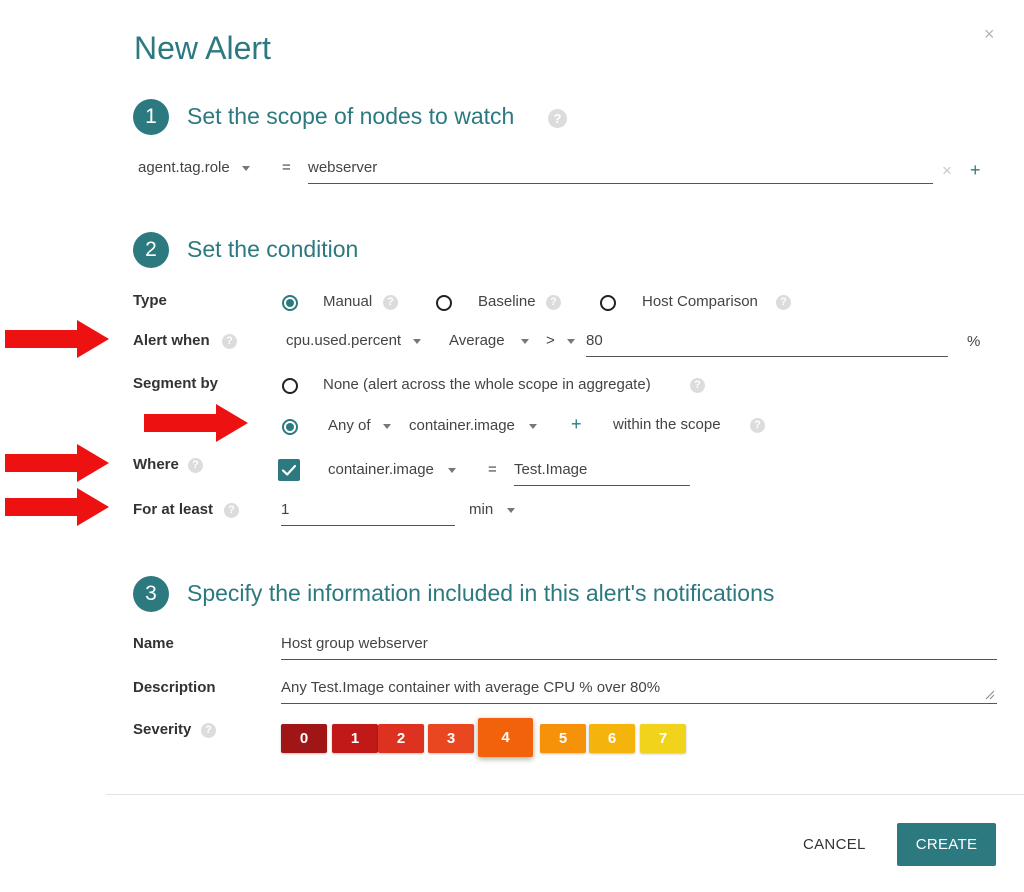 This screenshot has width=1024, height=892. I want to click on scope-value-input: webserver, so click(620, 171).